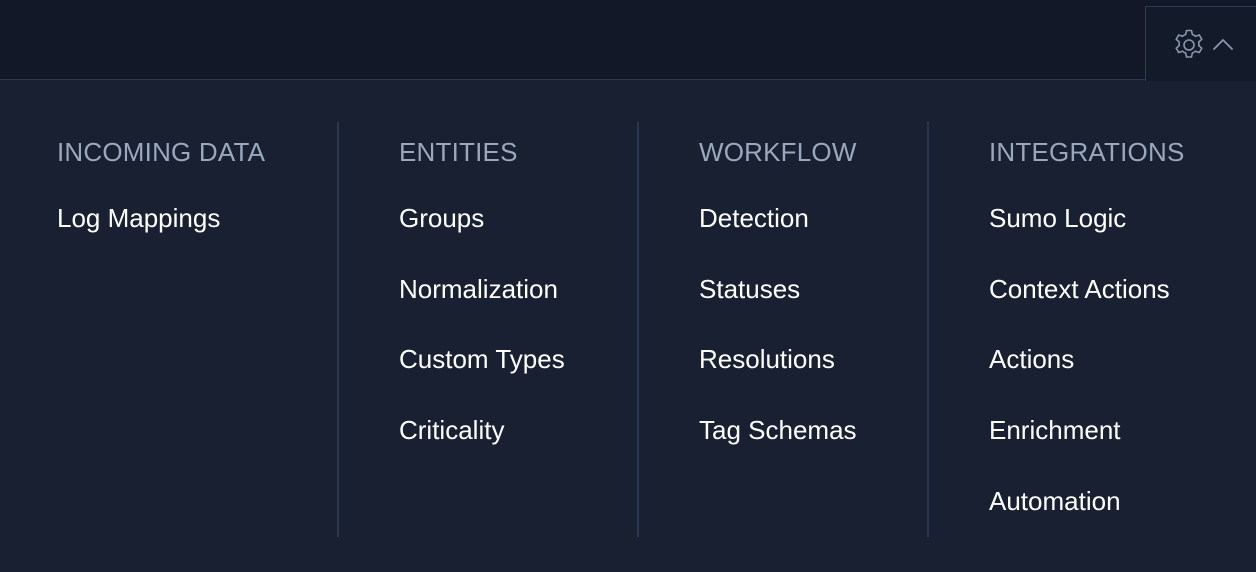 This screenshot has width=1256, height=572. Describe the element at coordinates (778, 152) in the screenshot. I see `column-heading: WORKFLOW` at that location.